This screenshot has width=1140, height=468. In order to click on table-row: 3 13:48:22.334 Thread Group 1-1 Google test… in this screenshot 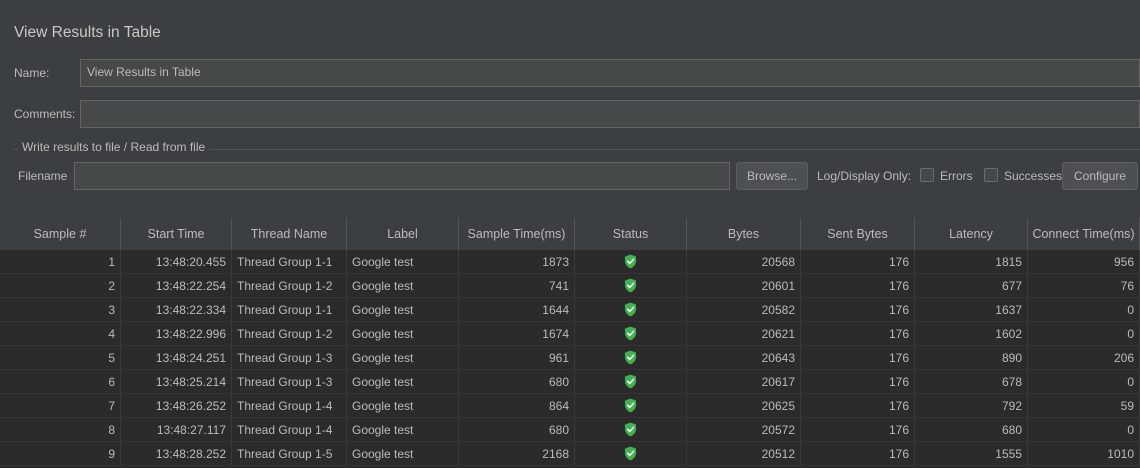, I will do `click(570, 310)`.